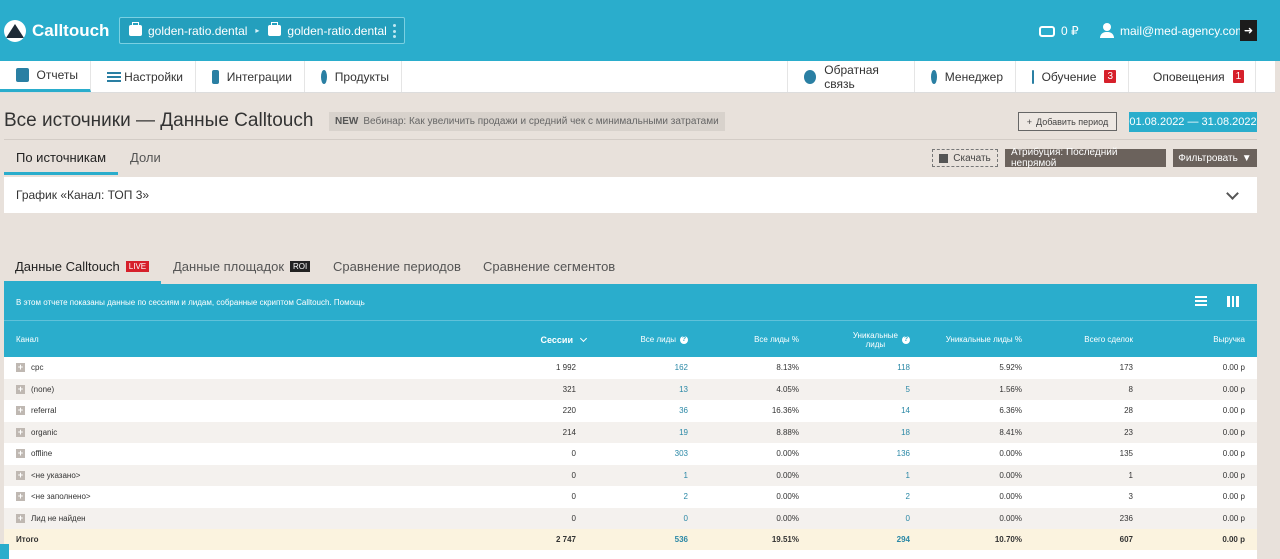  I want to click on cell-leads: 162, so click(641, 368).